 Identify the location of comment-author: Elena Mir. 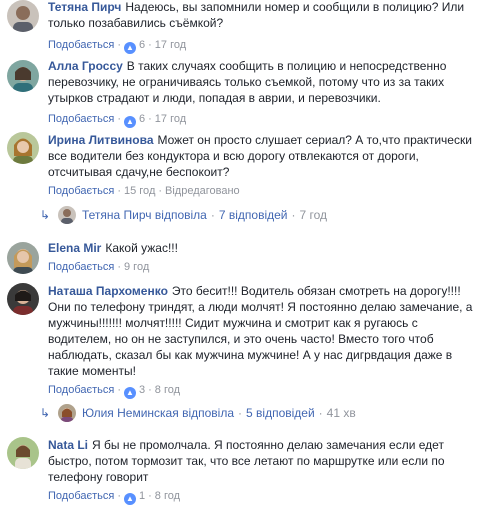
(74, 248).